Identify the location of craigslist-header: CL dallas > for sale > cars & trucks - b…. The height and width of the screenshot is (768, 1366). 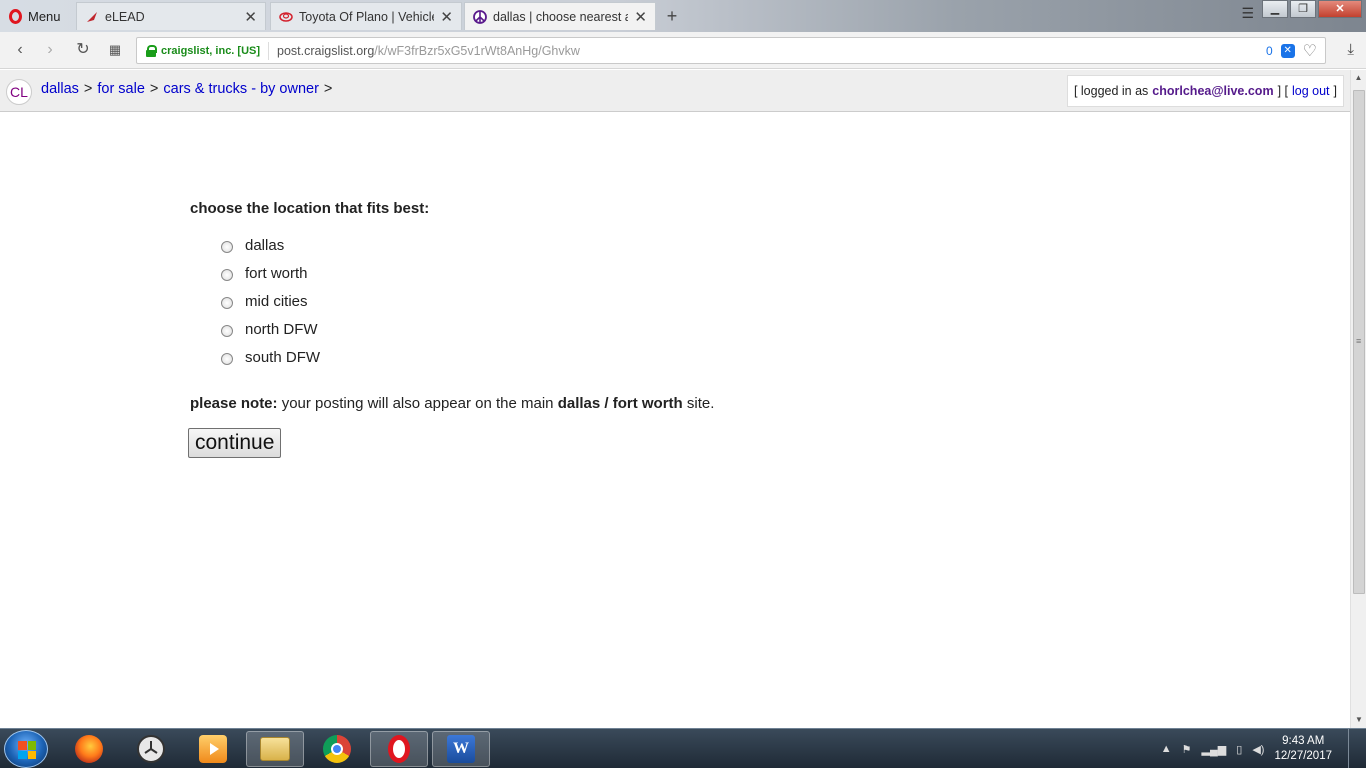
(675, 91).